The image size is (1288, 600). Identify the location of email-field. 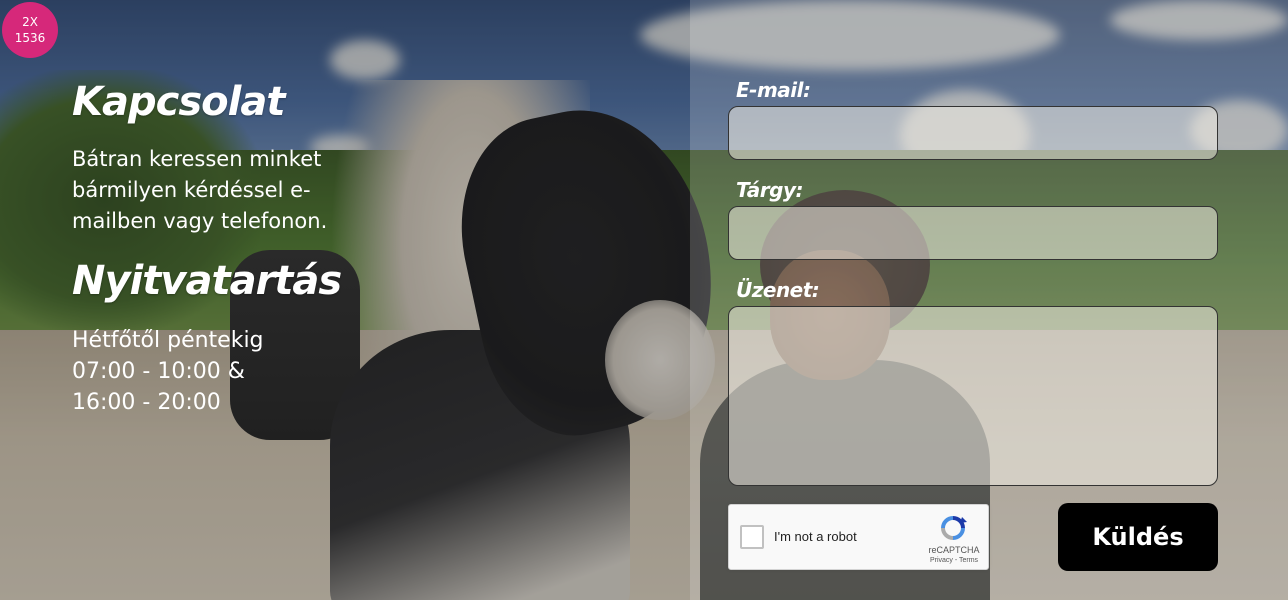
(973, 133).